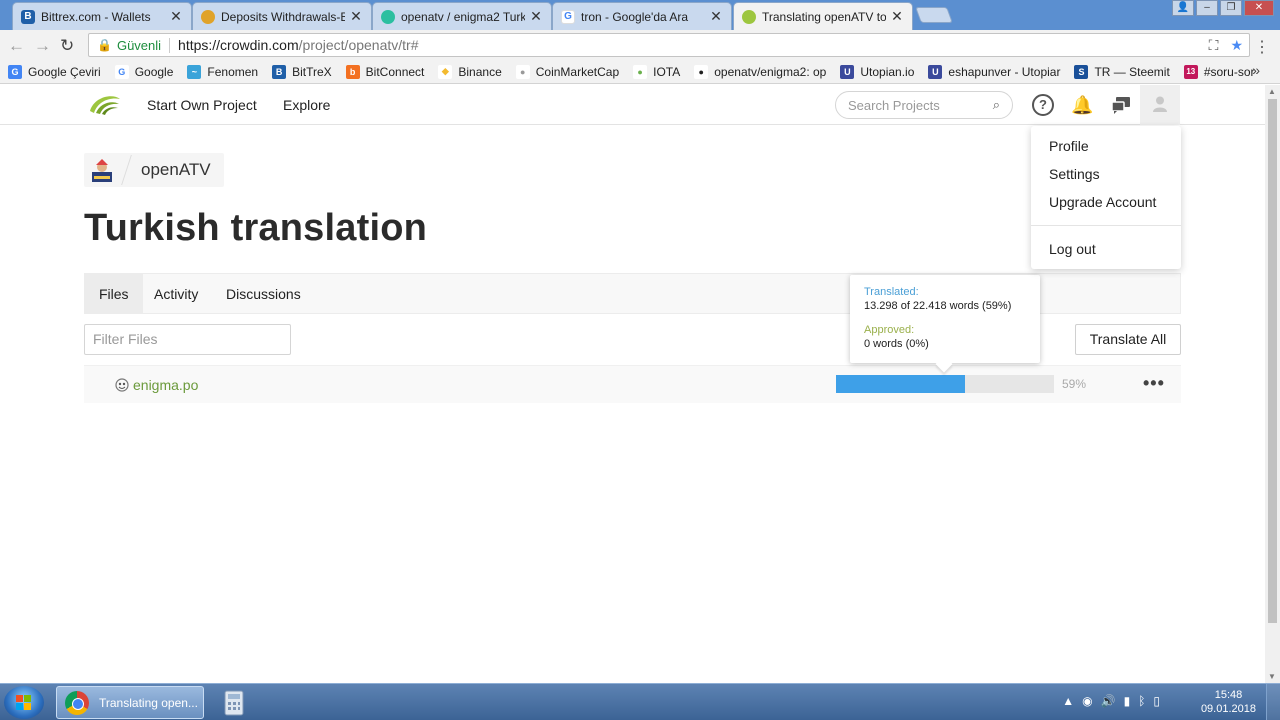 The image size is (1280, 720). I want to click on page-scrollbar: ▲ ▼, so click(1272, 384).